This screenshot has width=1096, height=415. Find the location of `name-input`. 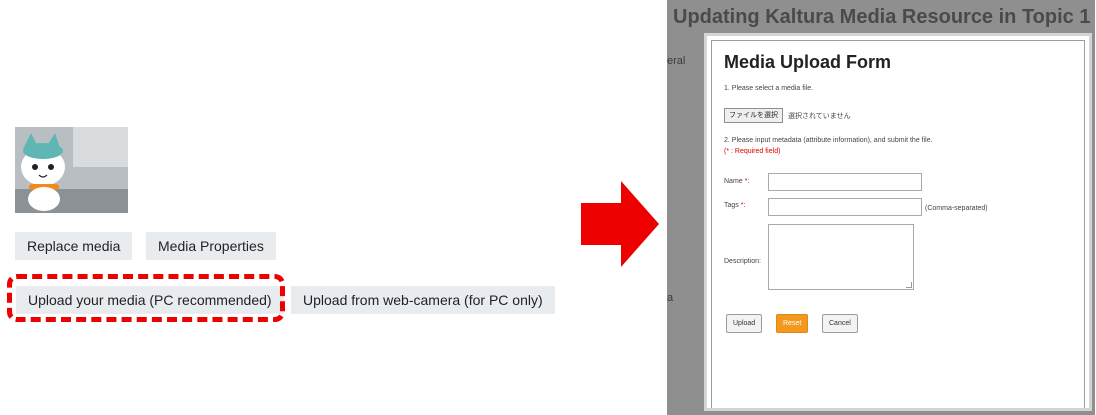

name-input is located at coordinates (845, 182).